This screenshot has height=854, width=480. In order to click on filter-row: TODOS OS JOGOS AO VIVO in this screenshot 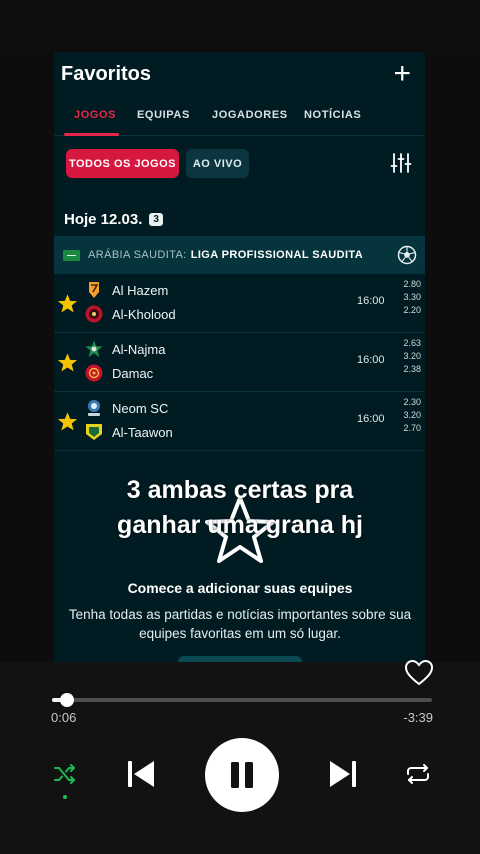, I will do `click(239, 164)`.